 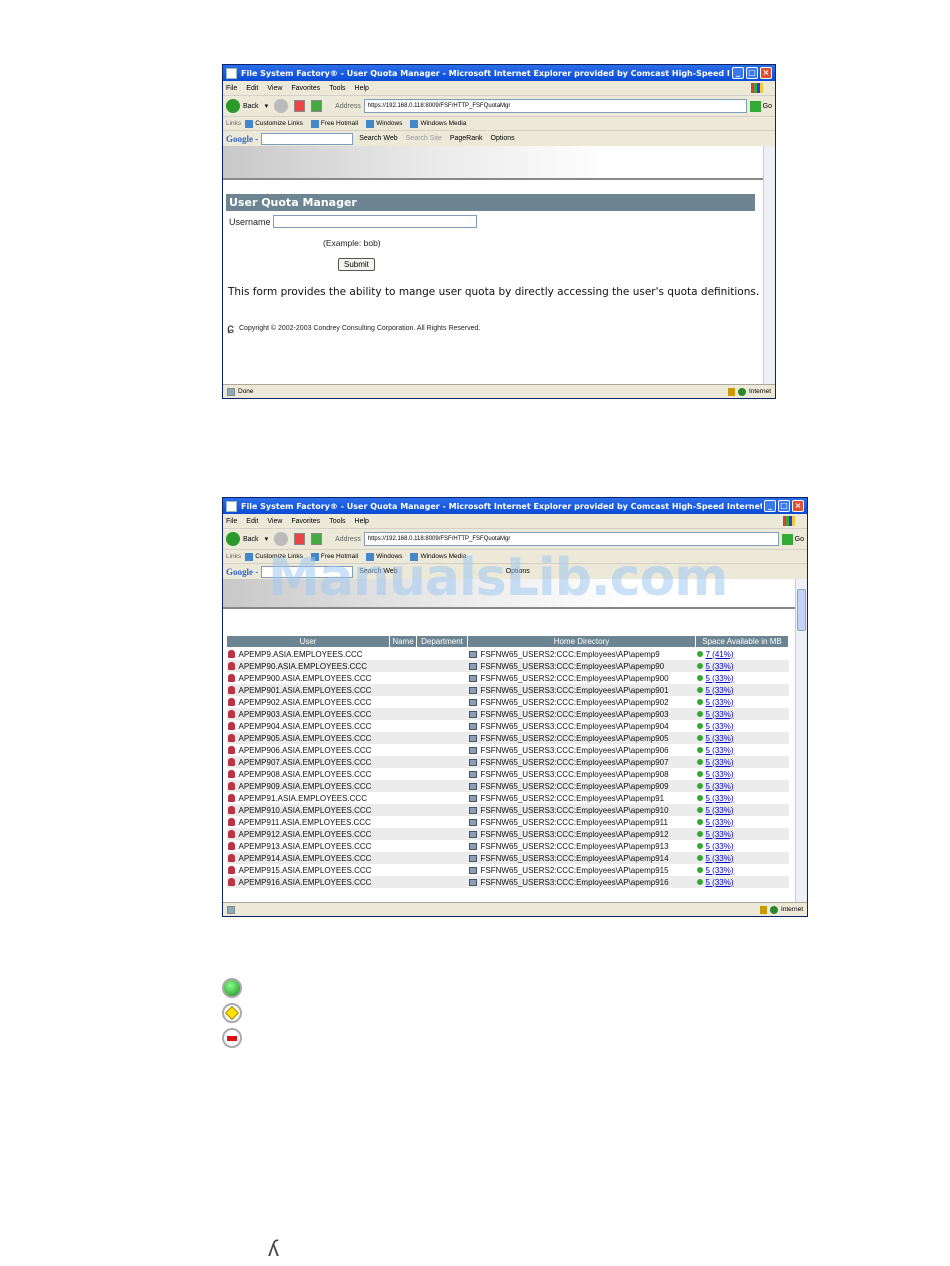 What do you see at coordinates (720, 654) in the screenshot?
I see `space-link: 7 (41%)` at bounding box center [720, 654].